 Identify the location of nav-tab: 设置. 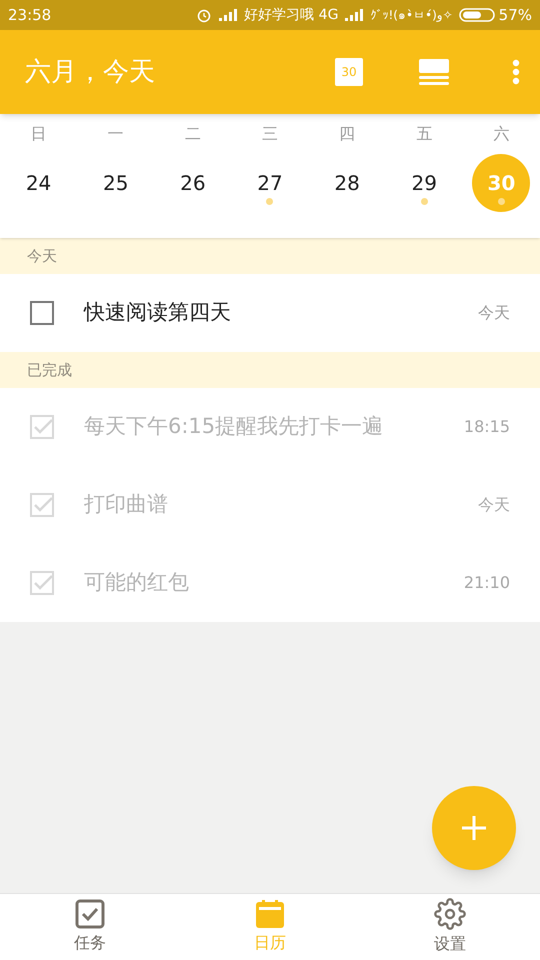
(450, 927).